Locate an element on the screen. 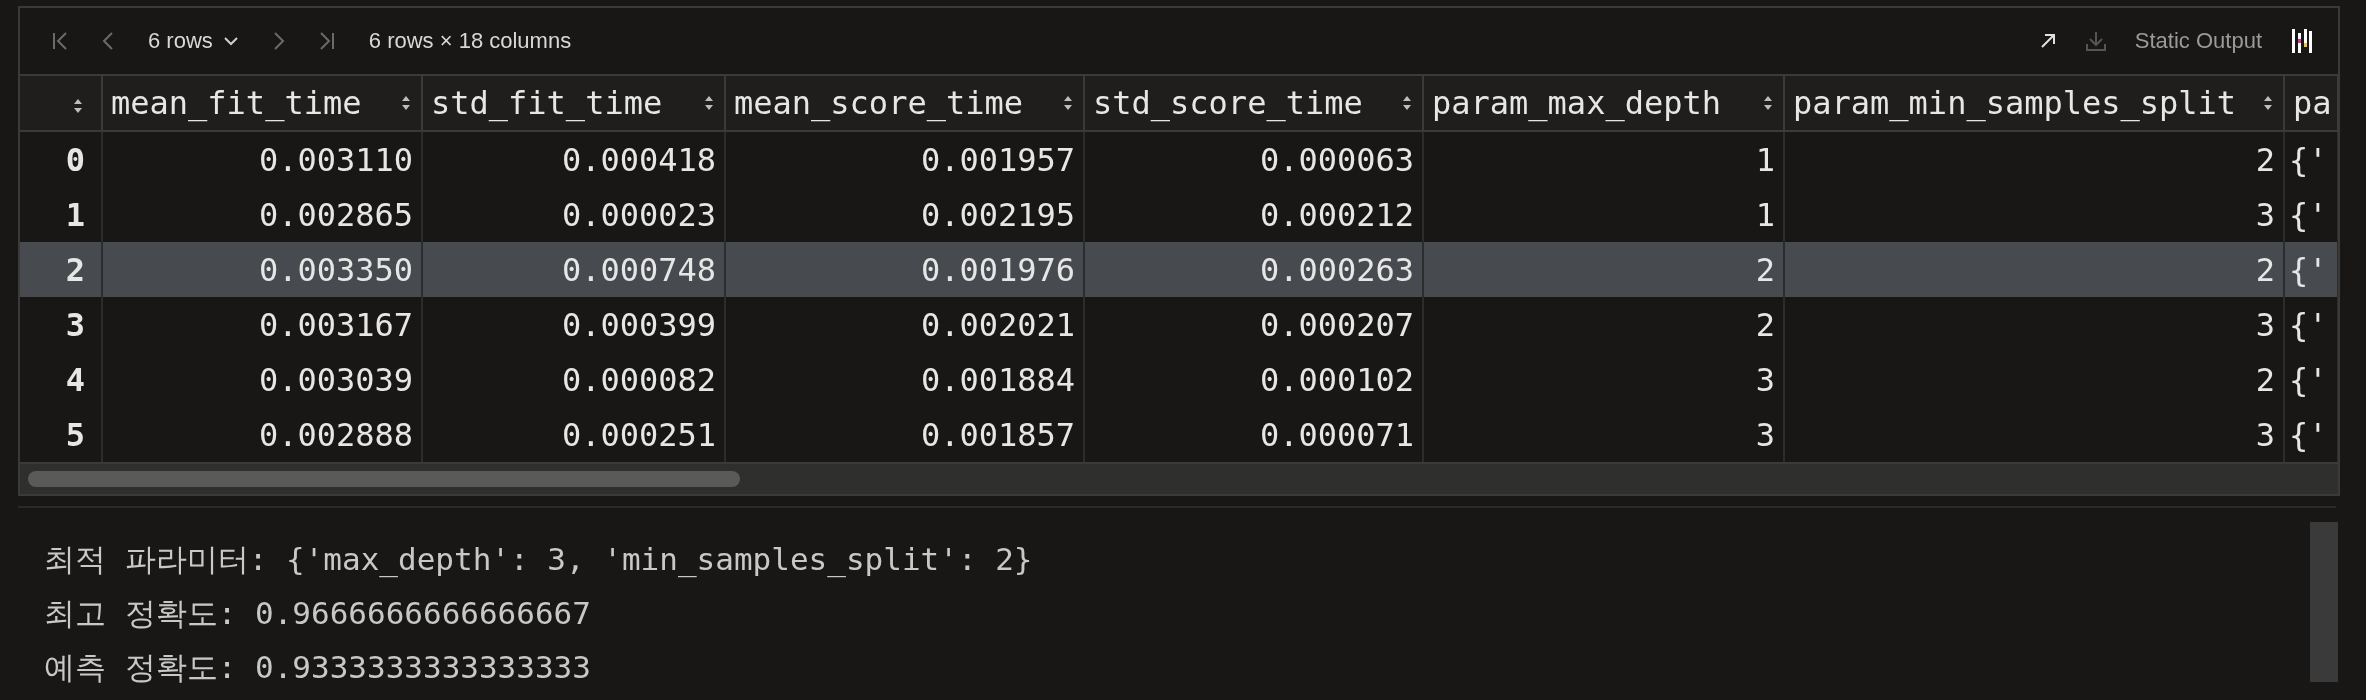 This screenshot has height=700, width=2366. column-header: mean_fit_time is located at coordinates (262, 103).